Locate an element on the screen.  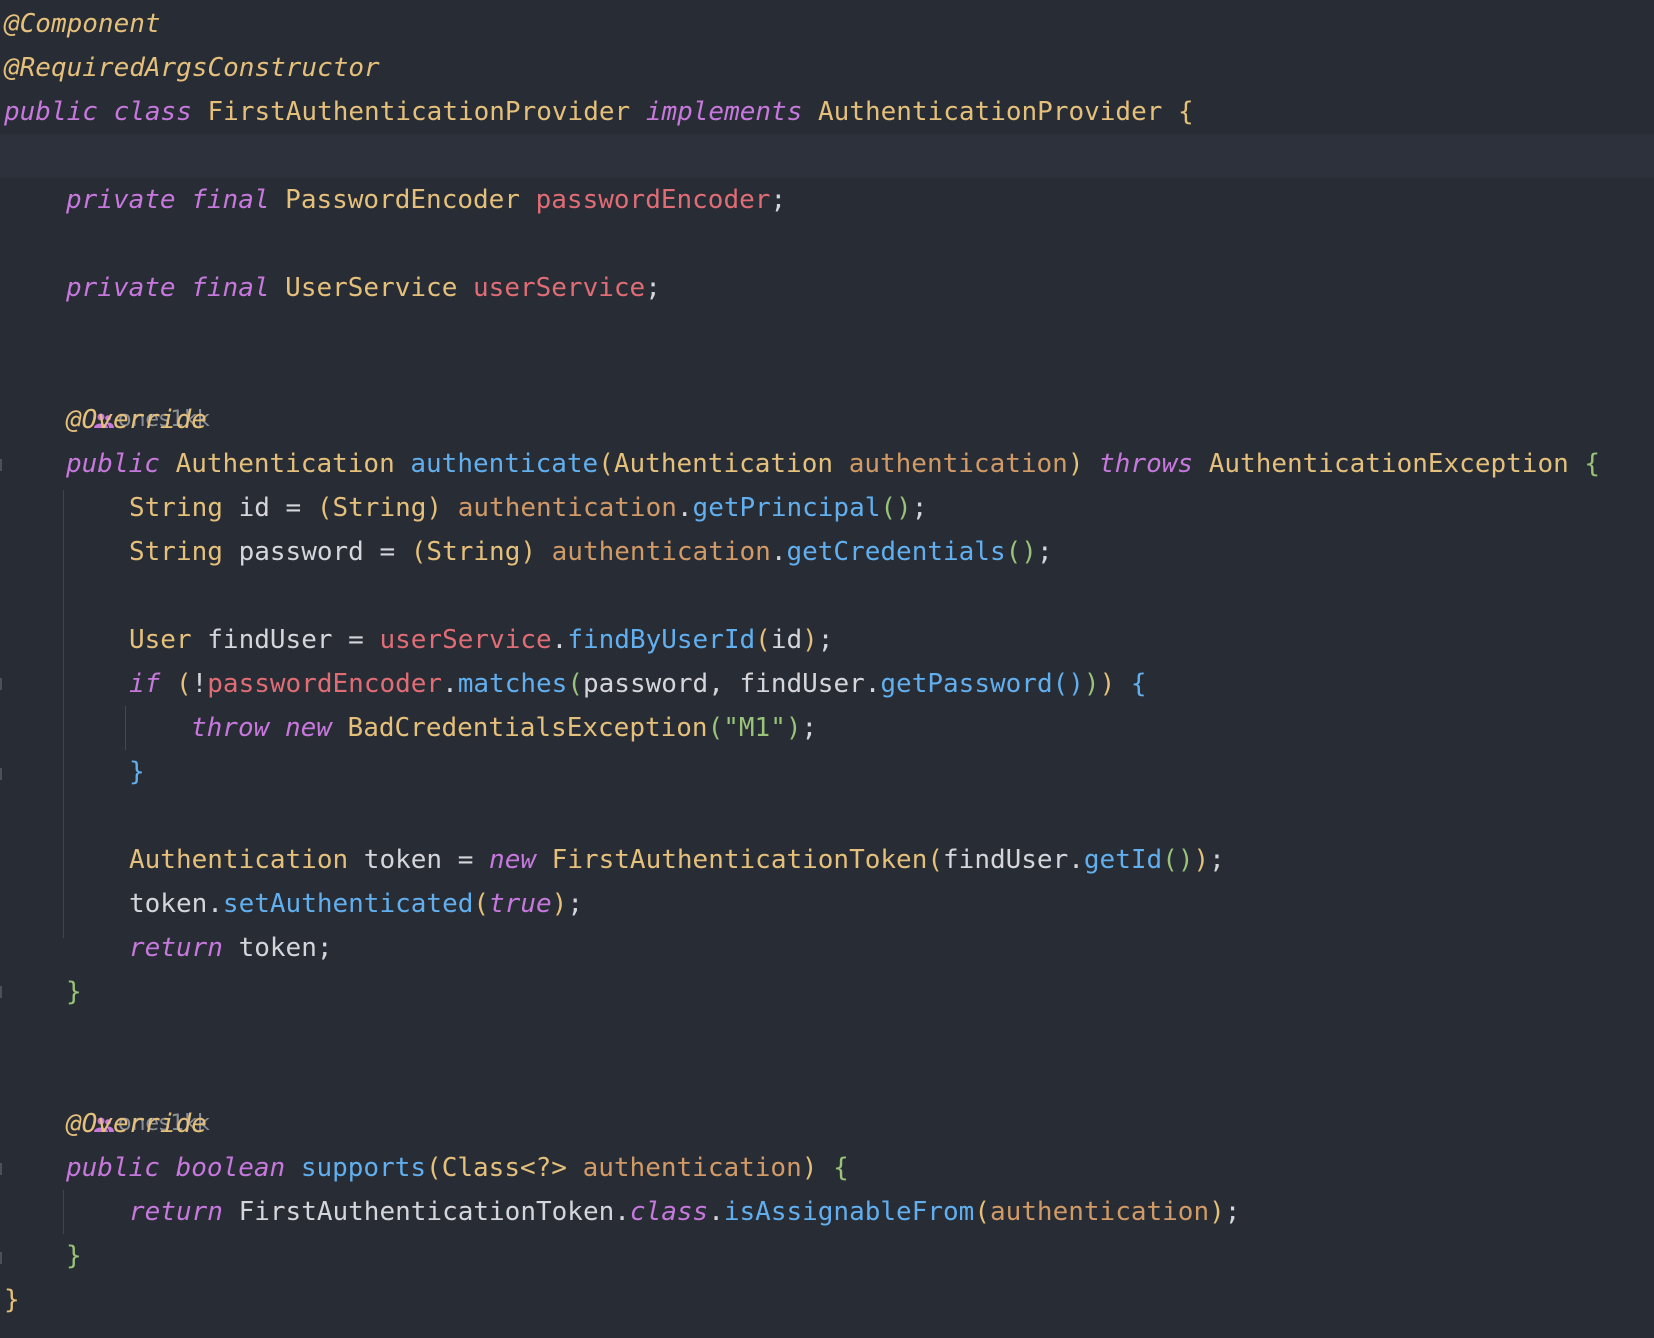
code-token: matches is located at coordinates (512, 684).